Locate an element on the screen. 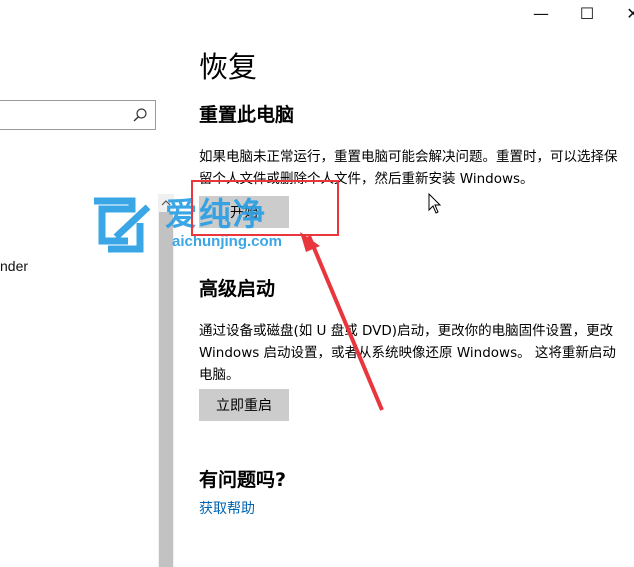 The image size is (634, 567). page-title: 恢复 is located at coordinates (228, 67).